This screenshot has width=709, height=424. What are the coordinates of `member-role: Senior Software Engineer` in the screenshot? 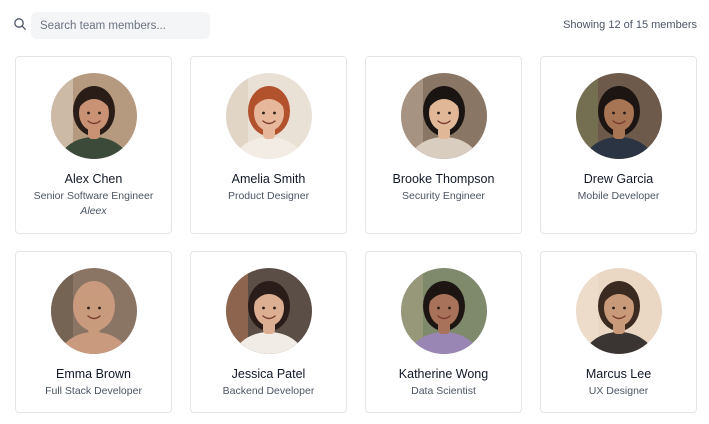 It's located at (93, 196).